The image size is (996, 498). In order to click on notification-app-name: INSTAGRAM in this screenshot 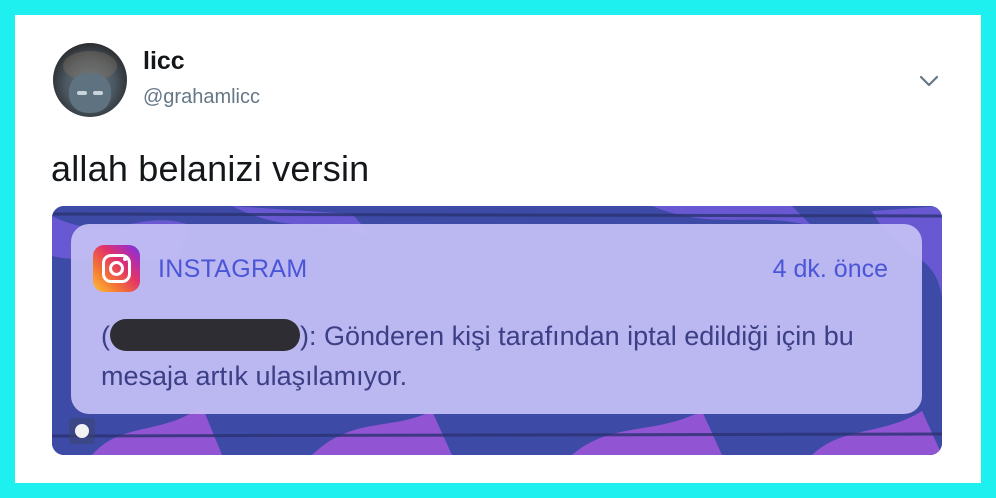, I will do `click(233, 269)`.